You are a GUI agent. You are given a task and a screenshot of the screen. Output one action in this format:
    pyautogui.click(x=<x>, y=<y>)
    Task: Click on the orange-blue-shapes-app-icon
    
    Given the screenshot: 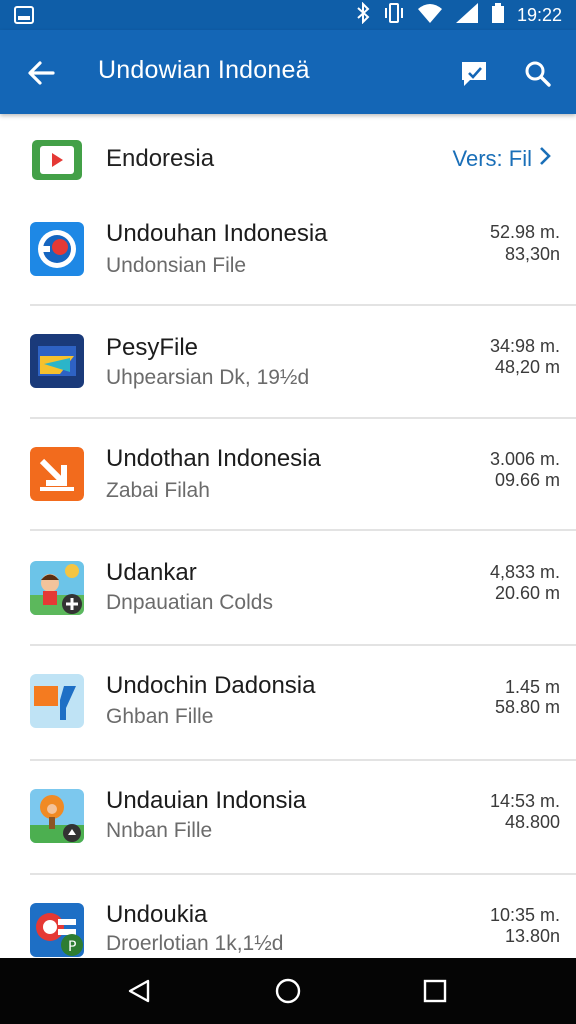 What is the action you would take?
    pyautogui.click(x=57, y=701)
    